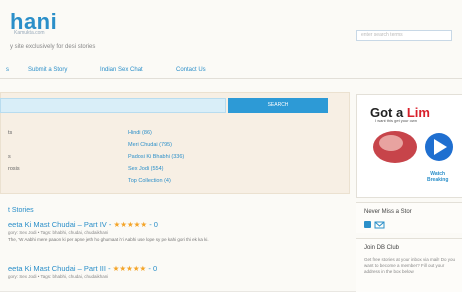 The width and height of the screenshot is (462, 292). Describe the element at coordinates (170, 134) in the screenshot. I see `category-row: ts Hindi (86)` at that location.